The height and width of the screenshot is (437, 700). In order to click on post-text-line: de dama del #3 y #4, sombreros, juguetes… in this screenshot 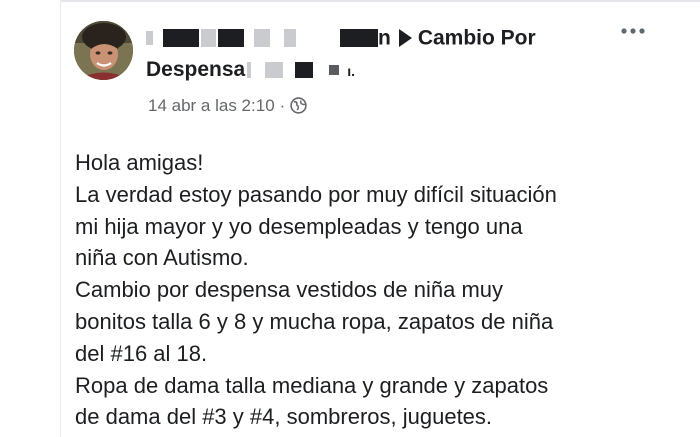, I will do `click(284, 417)`.